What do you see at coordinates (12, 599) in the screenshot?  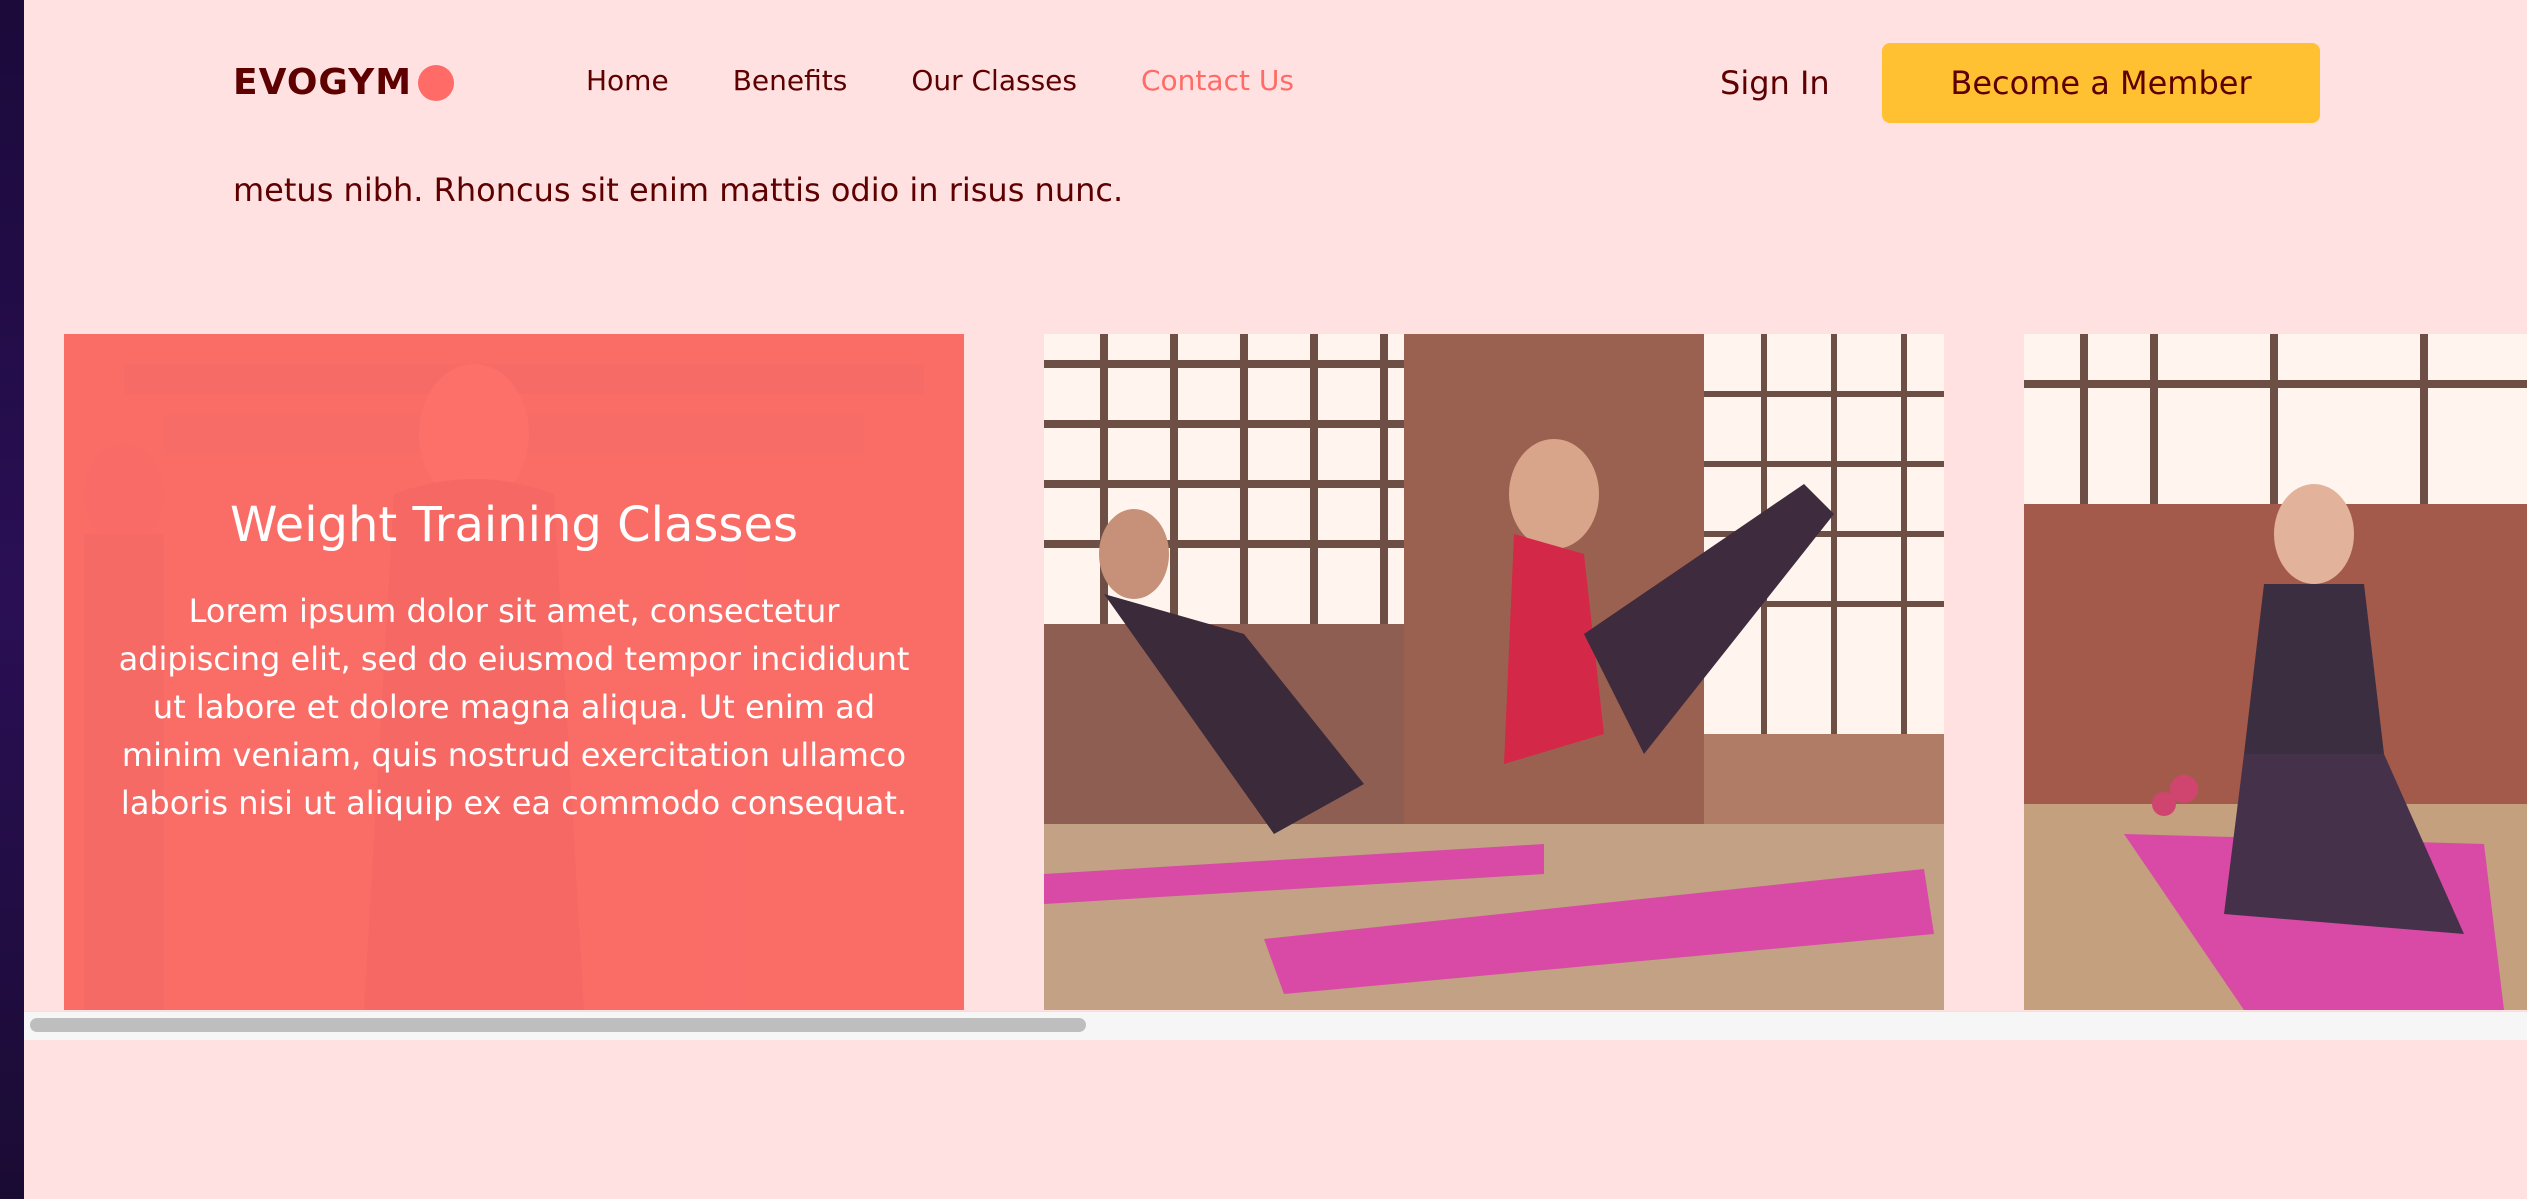 I see `window-edge` at bounding box center [12, 599].